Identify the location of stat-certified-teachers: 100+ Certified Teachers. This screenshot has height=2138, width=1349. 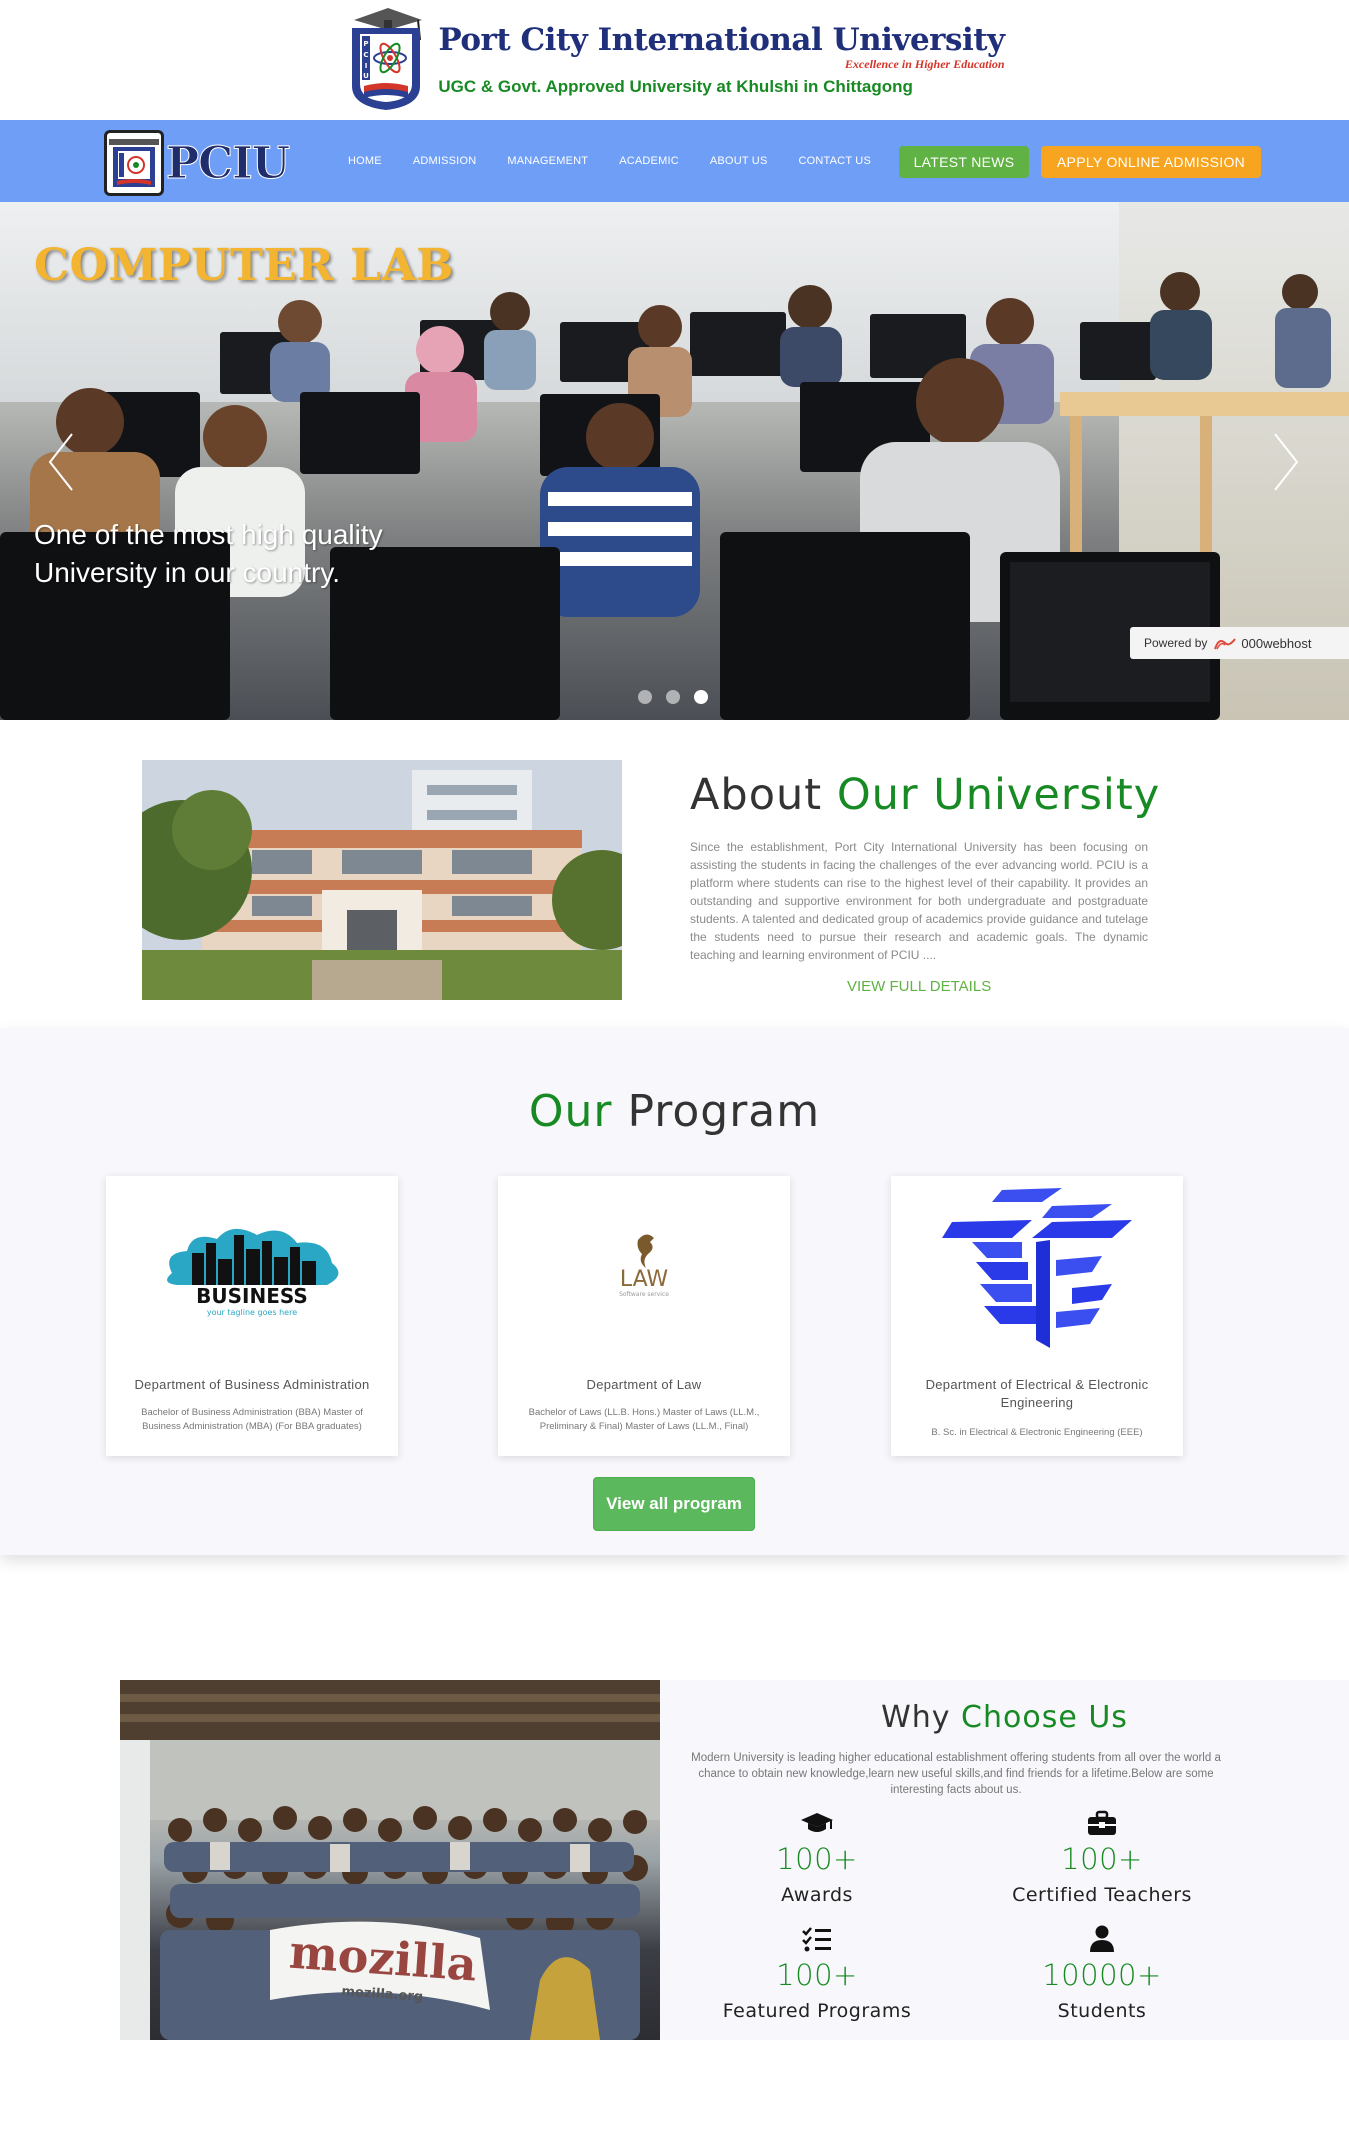
(1102, 1858).